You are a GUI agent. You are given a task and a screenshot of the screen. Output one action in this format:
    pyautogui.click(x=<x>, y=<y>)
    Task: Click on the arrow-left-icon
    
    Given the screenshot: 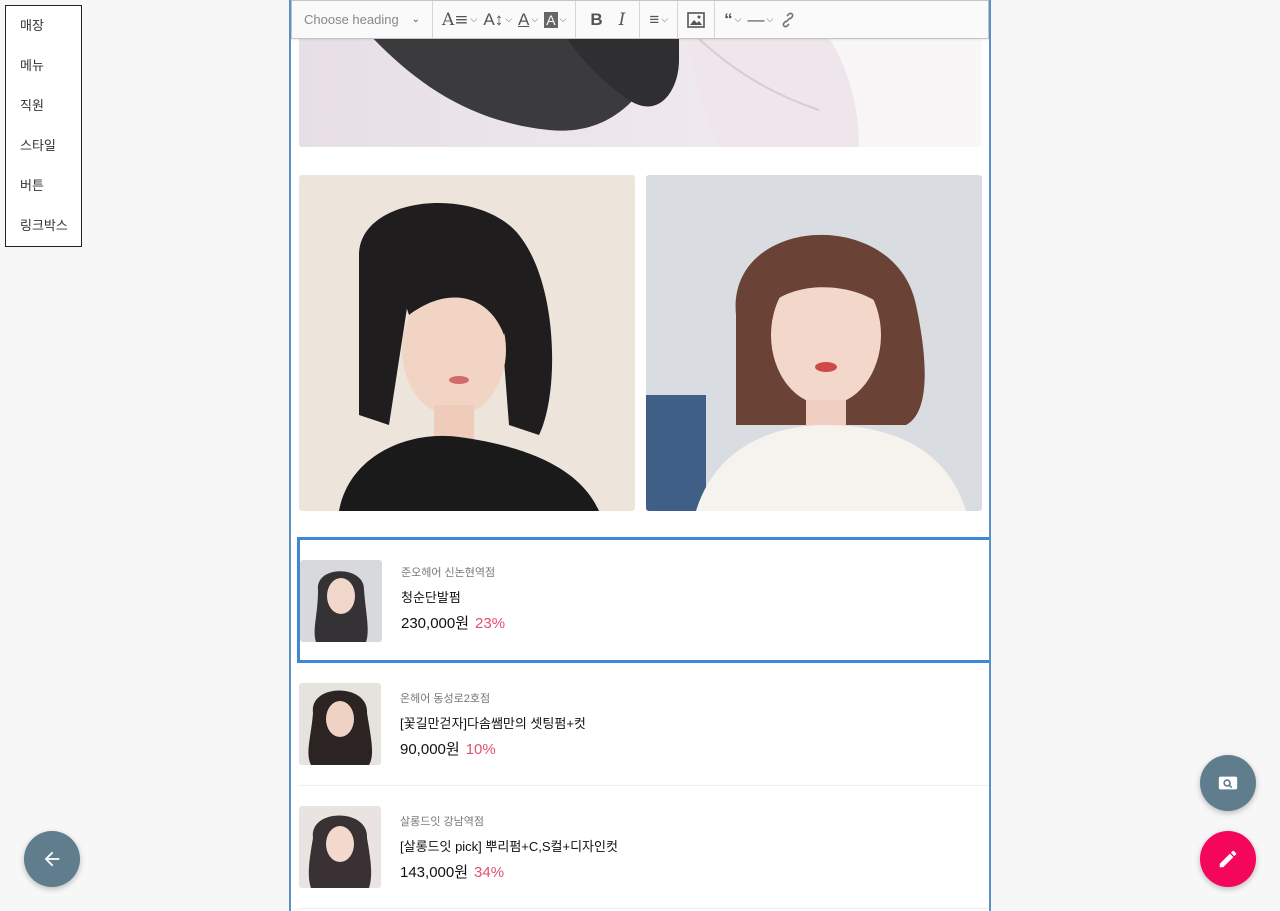 What is the action you would take?
    pyautogui.click(x=52, y=859)
    